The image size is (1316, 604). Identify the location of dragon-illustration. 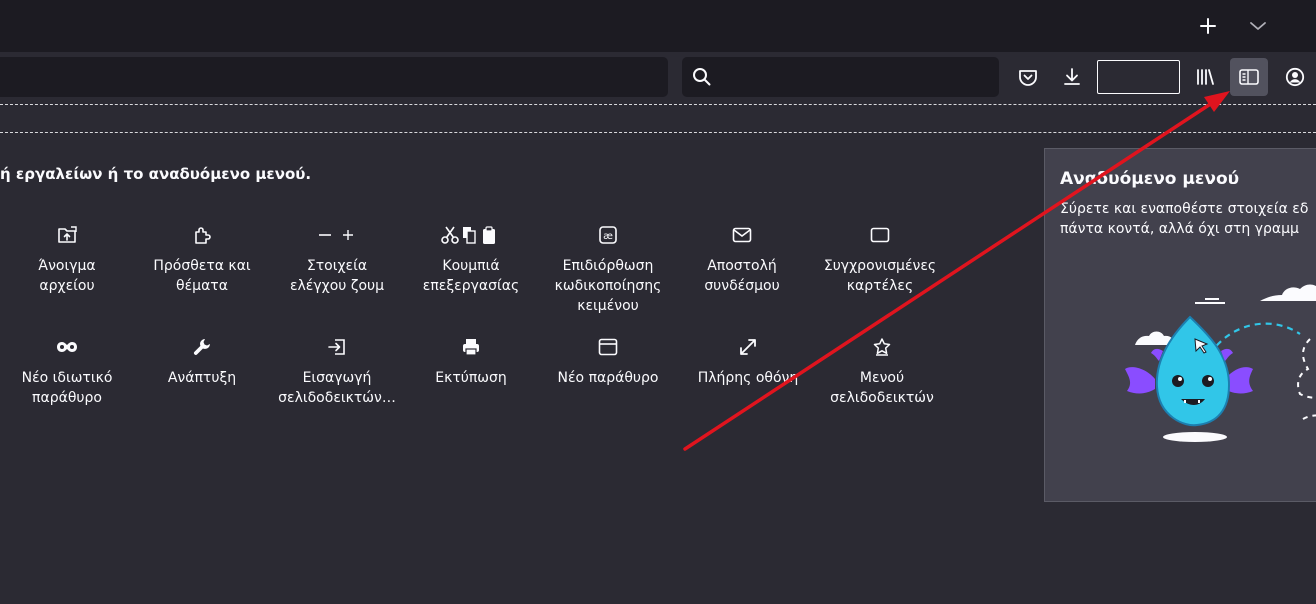
(1220, 363).